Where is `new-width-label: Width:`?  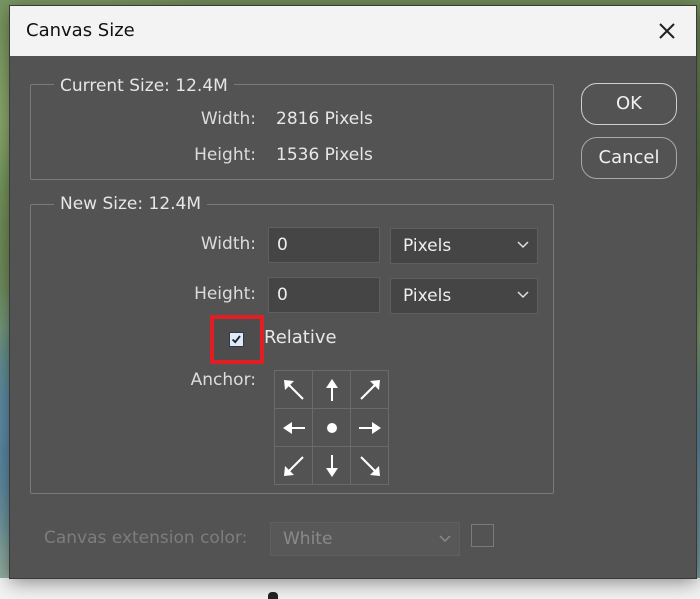
new-width-label: Width: is located at coordinates (228, 244).